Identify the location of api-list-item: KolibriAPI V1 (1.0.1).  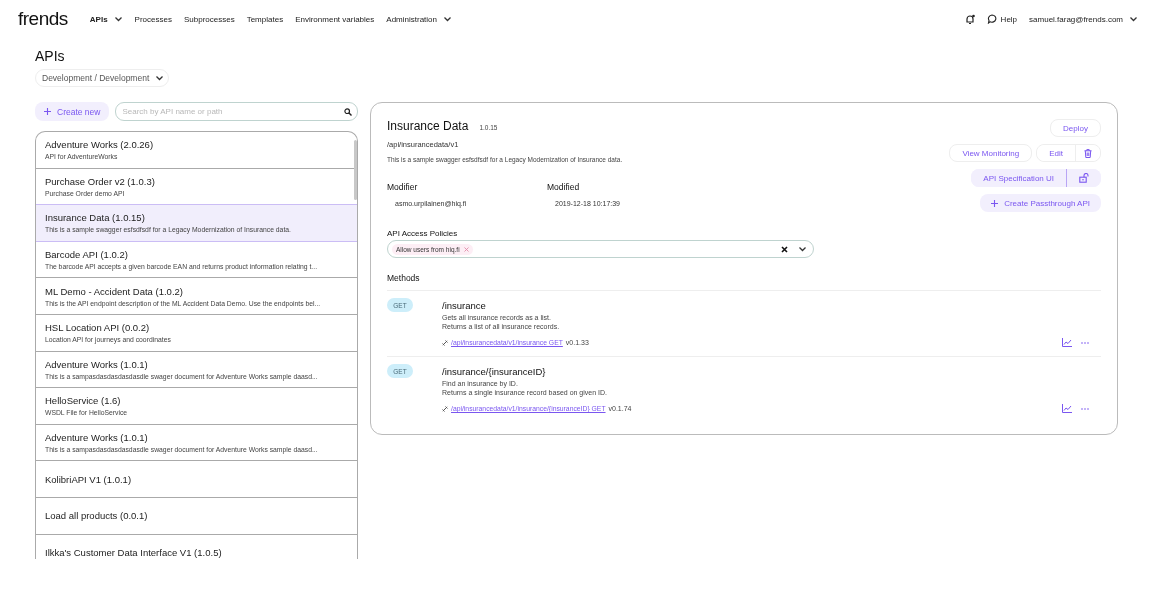
(196, 479).